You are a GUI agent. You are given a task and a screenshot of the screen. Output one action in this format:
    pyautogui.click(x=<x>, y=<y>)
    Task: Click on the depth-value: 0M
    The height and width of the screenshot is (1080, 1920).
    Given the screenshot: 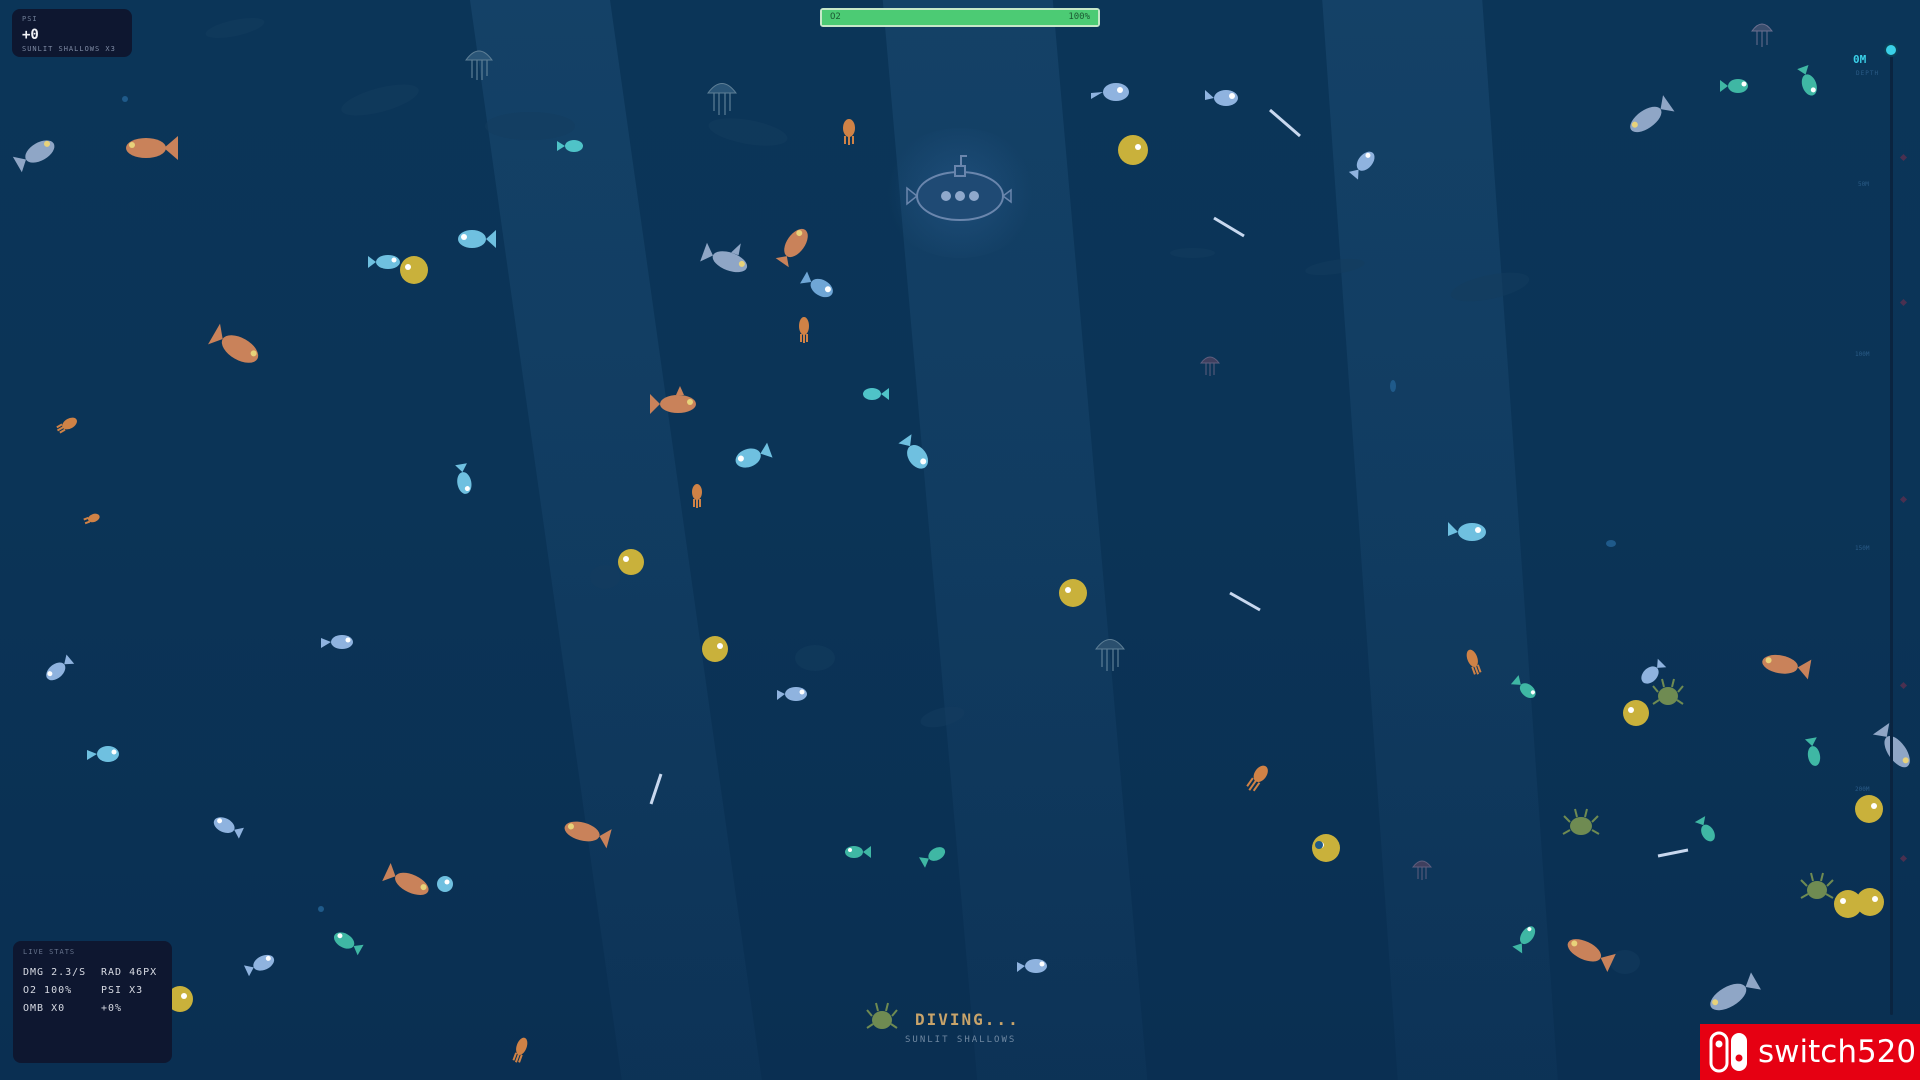 What is the action you would take?
    pyautogui.click(x=1860, y=59)
    